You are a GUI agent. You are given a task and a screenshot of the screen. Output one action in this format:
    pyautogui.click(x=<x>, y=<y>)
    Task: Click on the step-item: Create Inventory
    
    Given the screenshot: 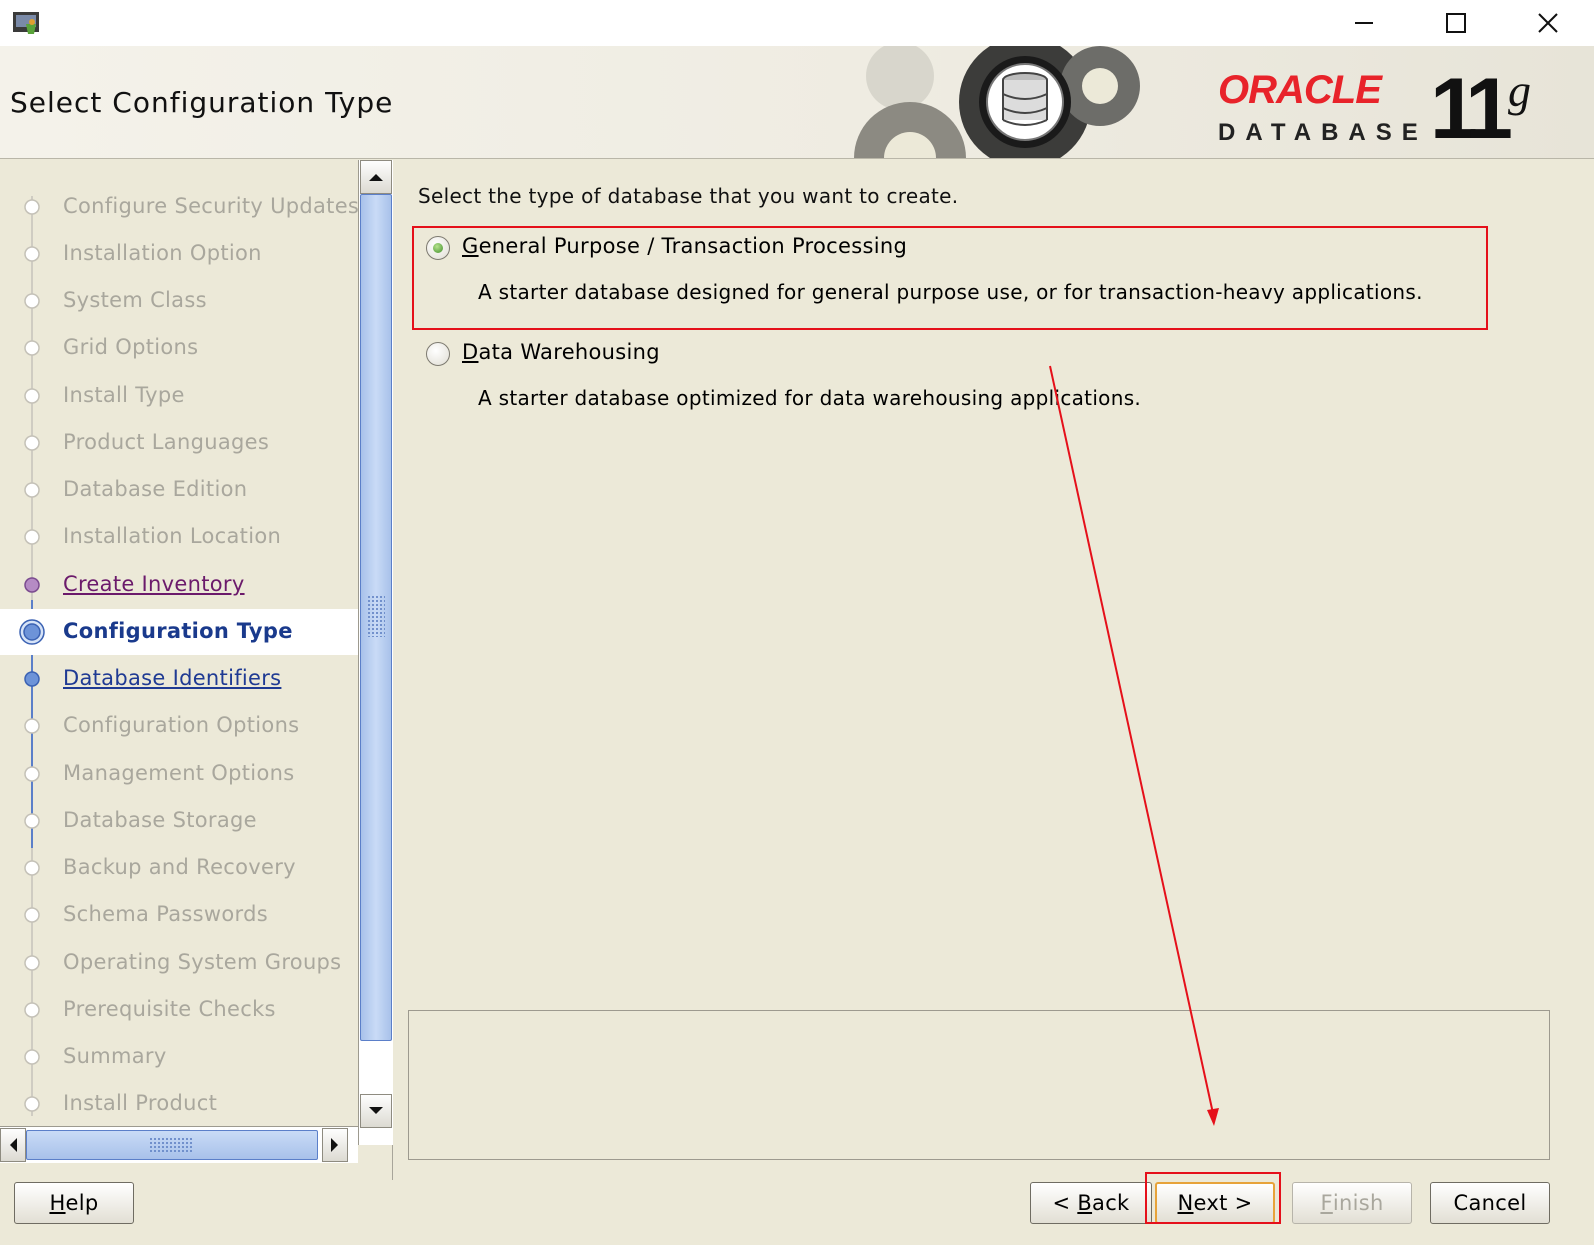 What is the action you would take?
    pyautogui.click(x=179, y=585)
    